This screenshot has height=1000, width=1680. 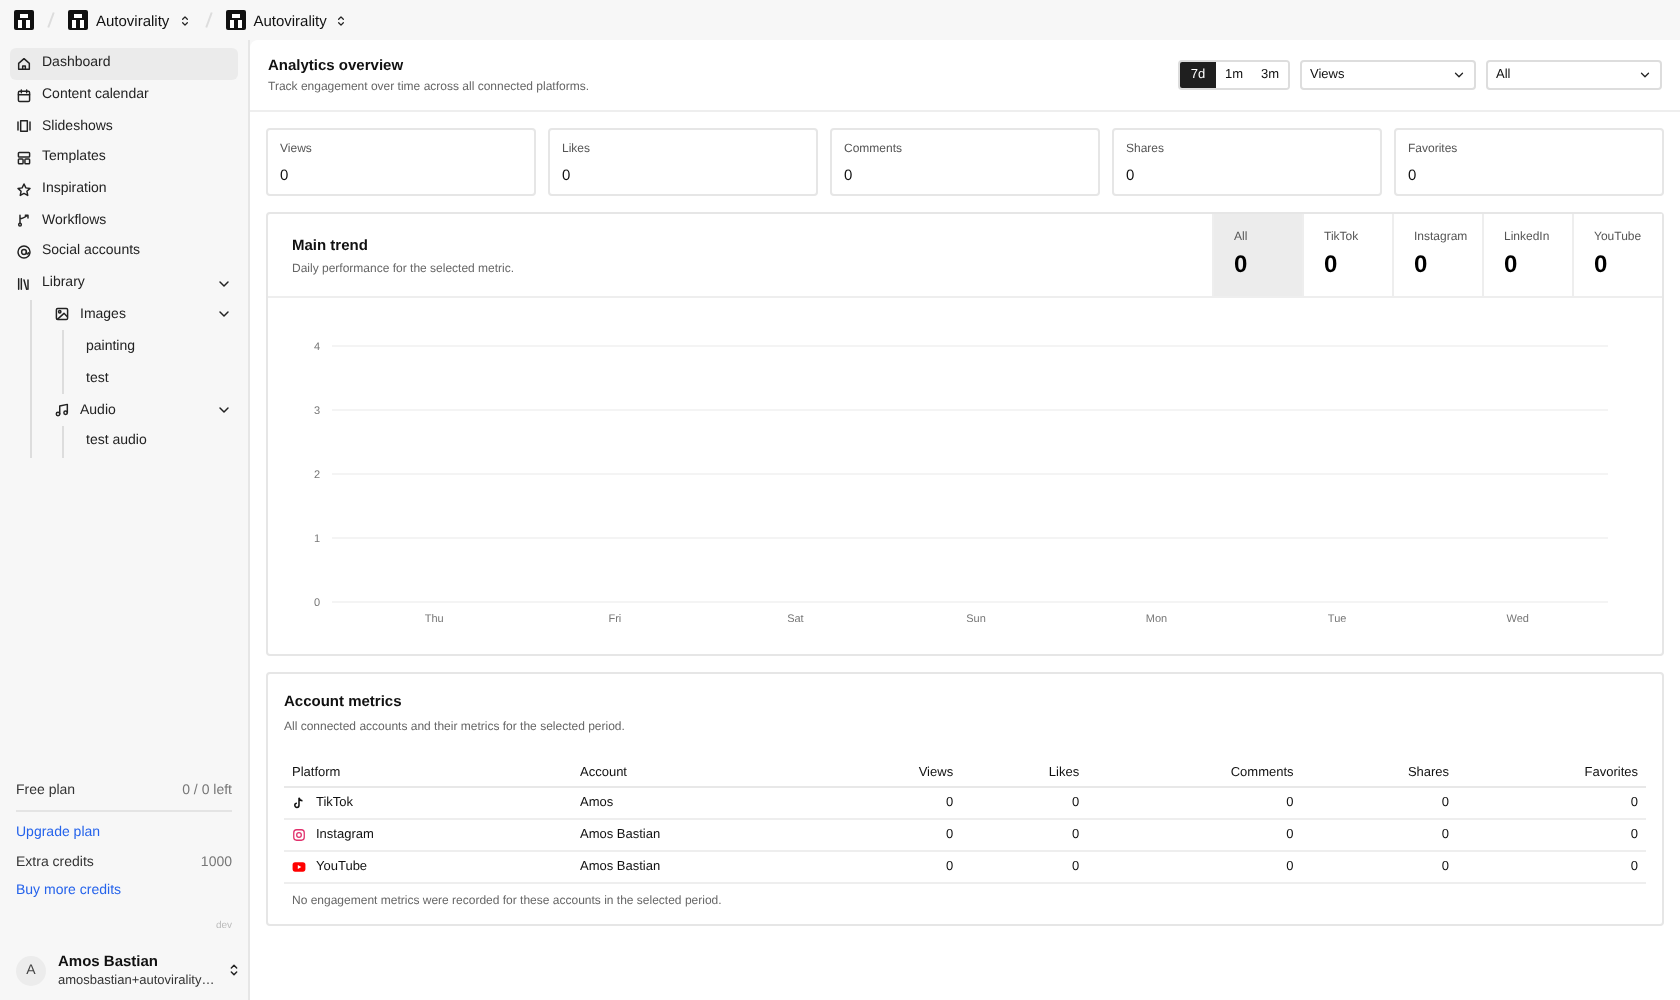 I want to click on star-icon, so click(x=24, y=189).